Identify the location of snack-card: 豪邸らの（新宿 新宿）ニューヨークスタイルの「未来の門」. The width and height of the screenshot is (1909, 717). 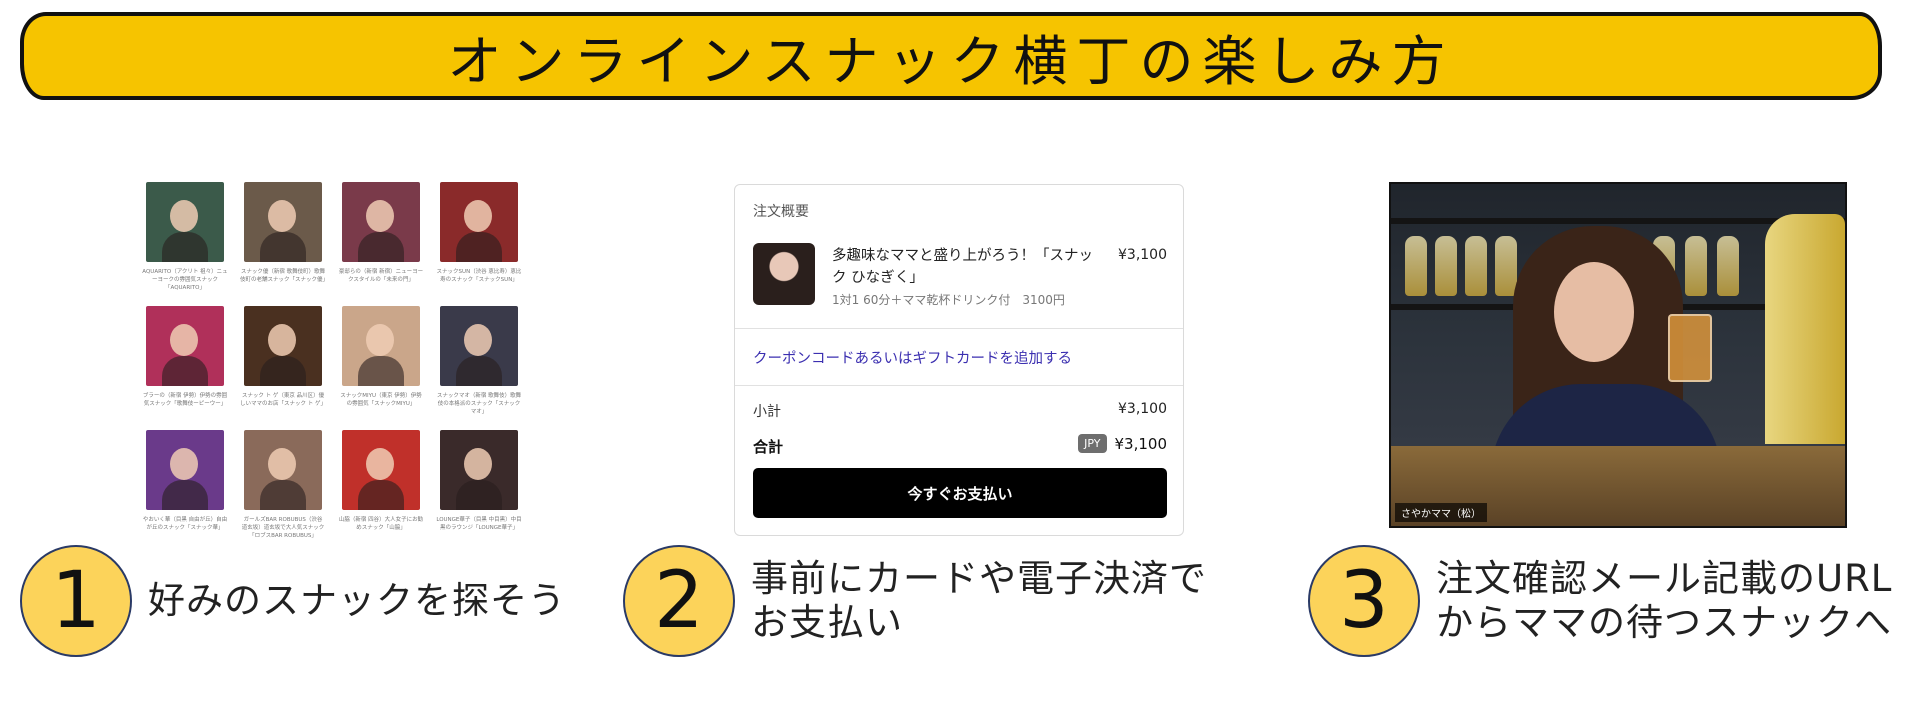
(381, 241).